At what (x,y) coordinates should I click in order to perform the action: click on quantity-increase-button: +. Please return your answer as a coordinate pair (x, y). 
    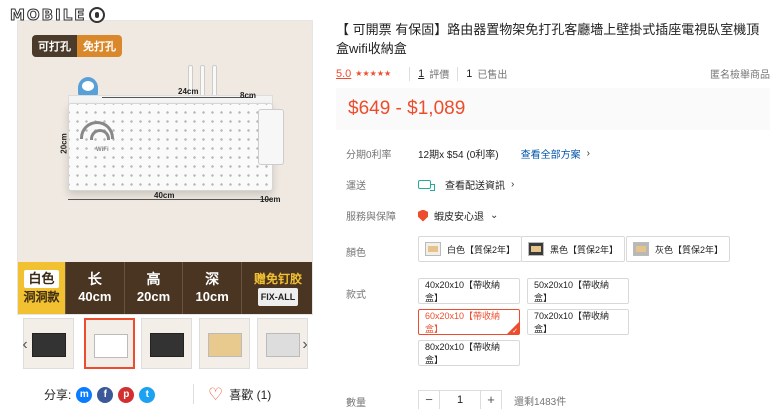
    Looking at the image, I should click on (491, 399).